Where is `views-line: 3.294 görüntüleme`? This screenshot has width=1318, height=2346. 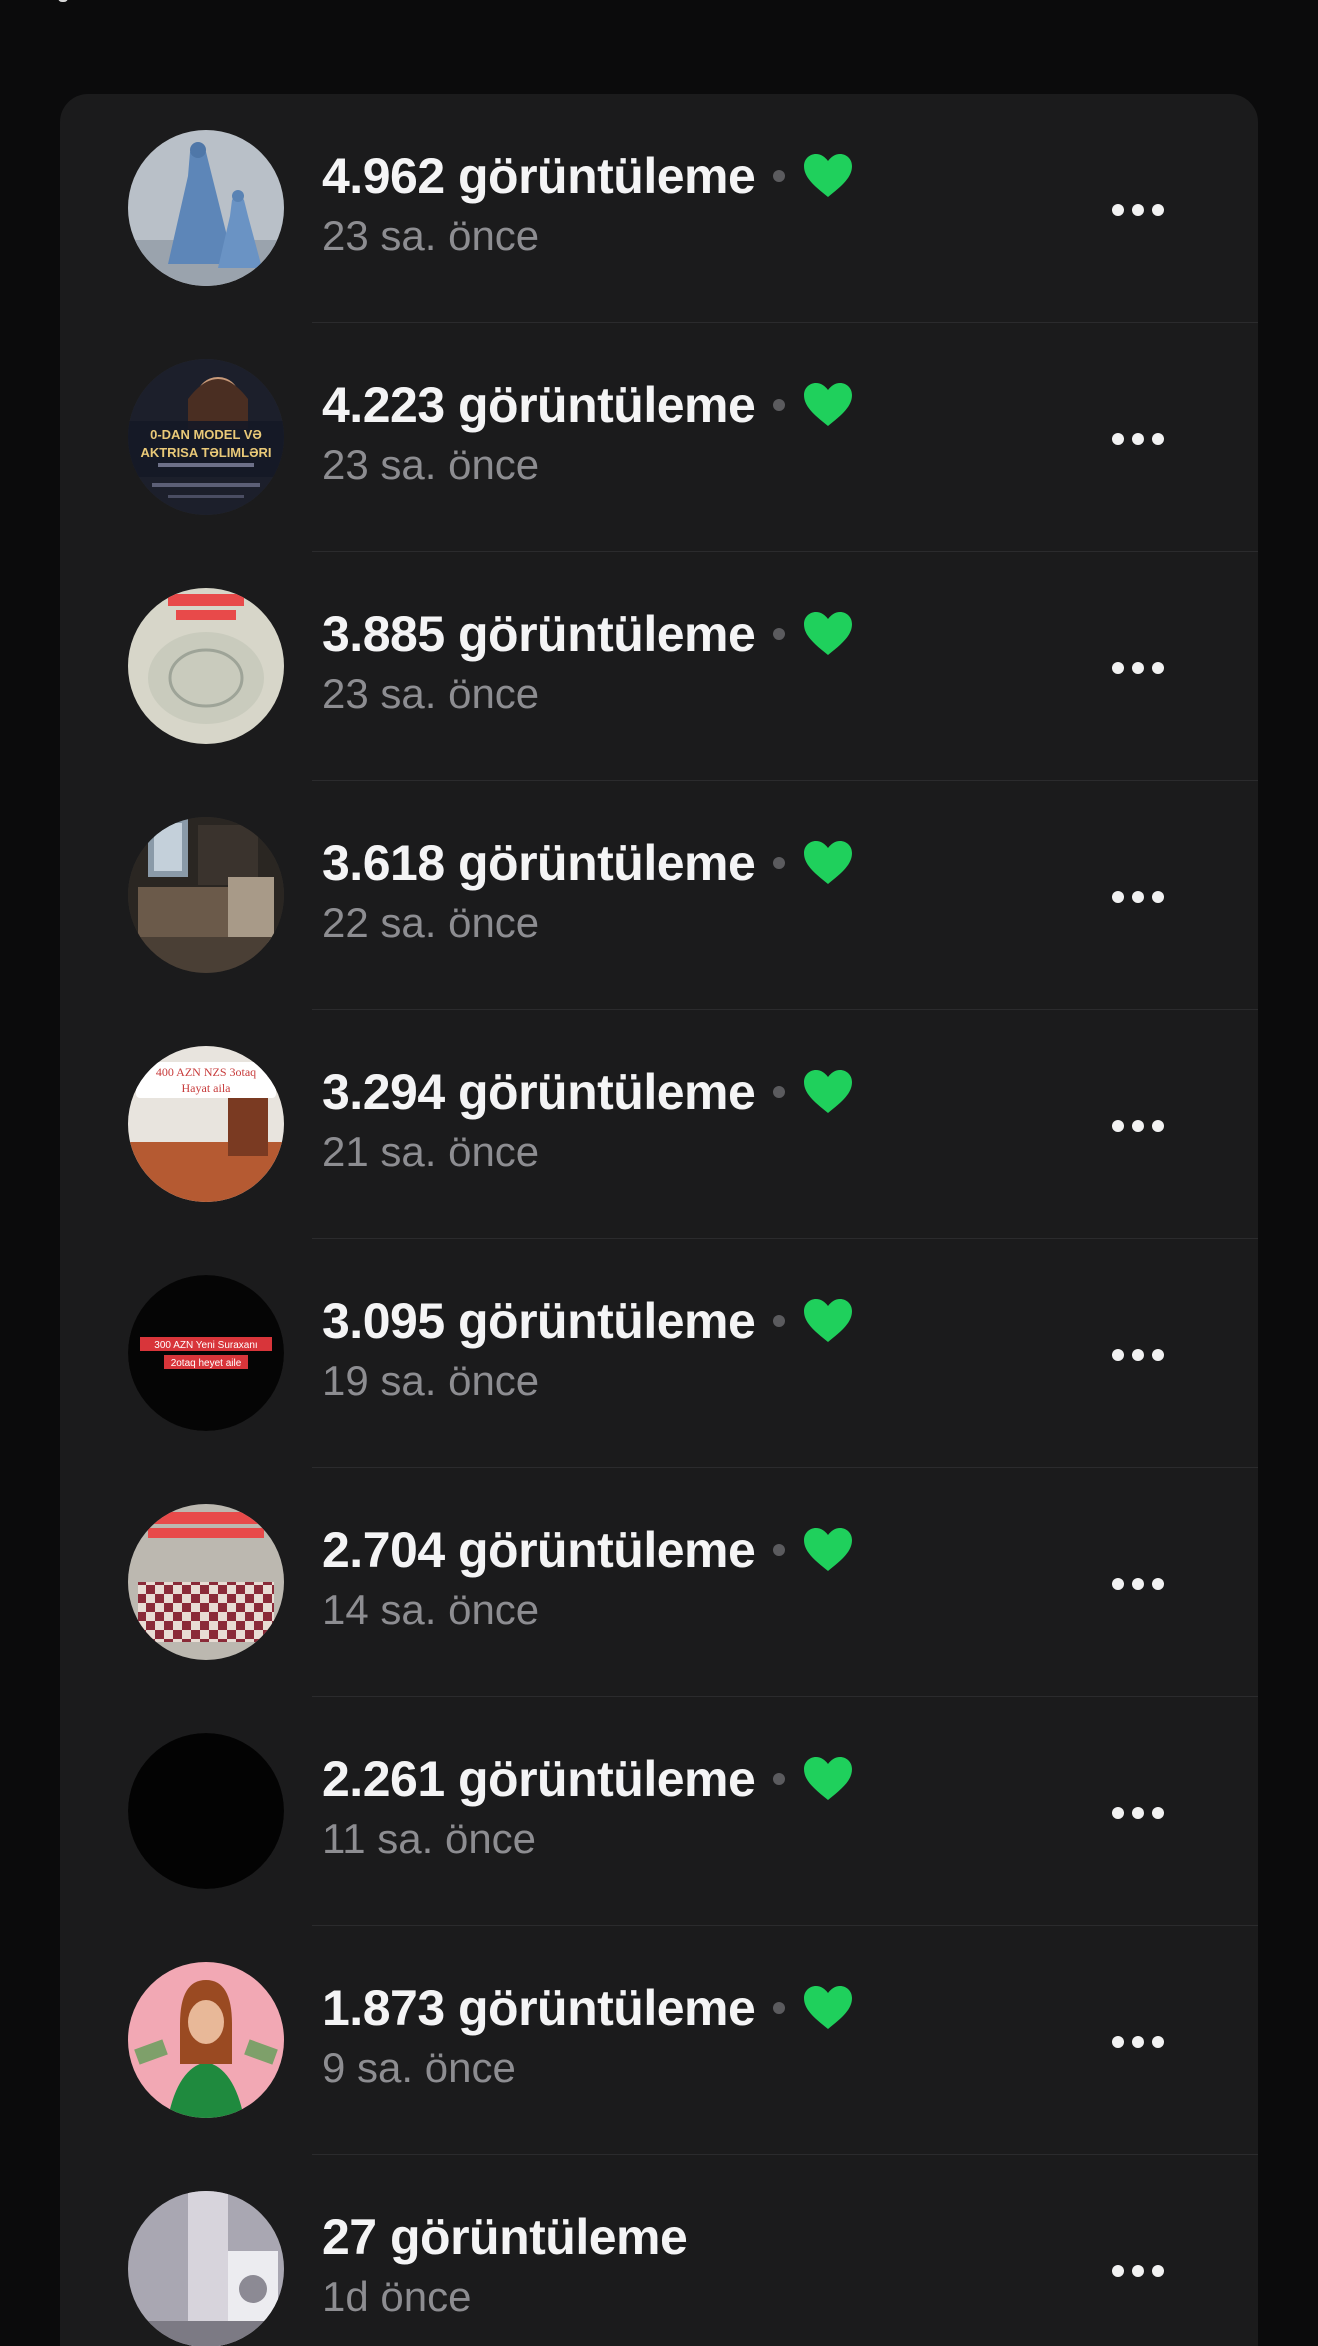 views-line: 3.294 görüntüleme is located at coordinates (587, 1092).